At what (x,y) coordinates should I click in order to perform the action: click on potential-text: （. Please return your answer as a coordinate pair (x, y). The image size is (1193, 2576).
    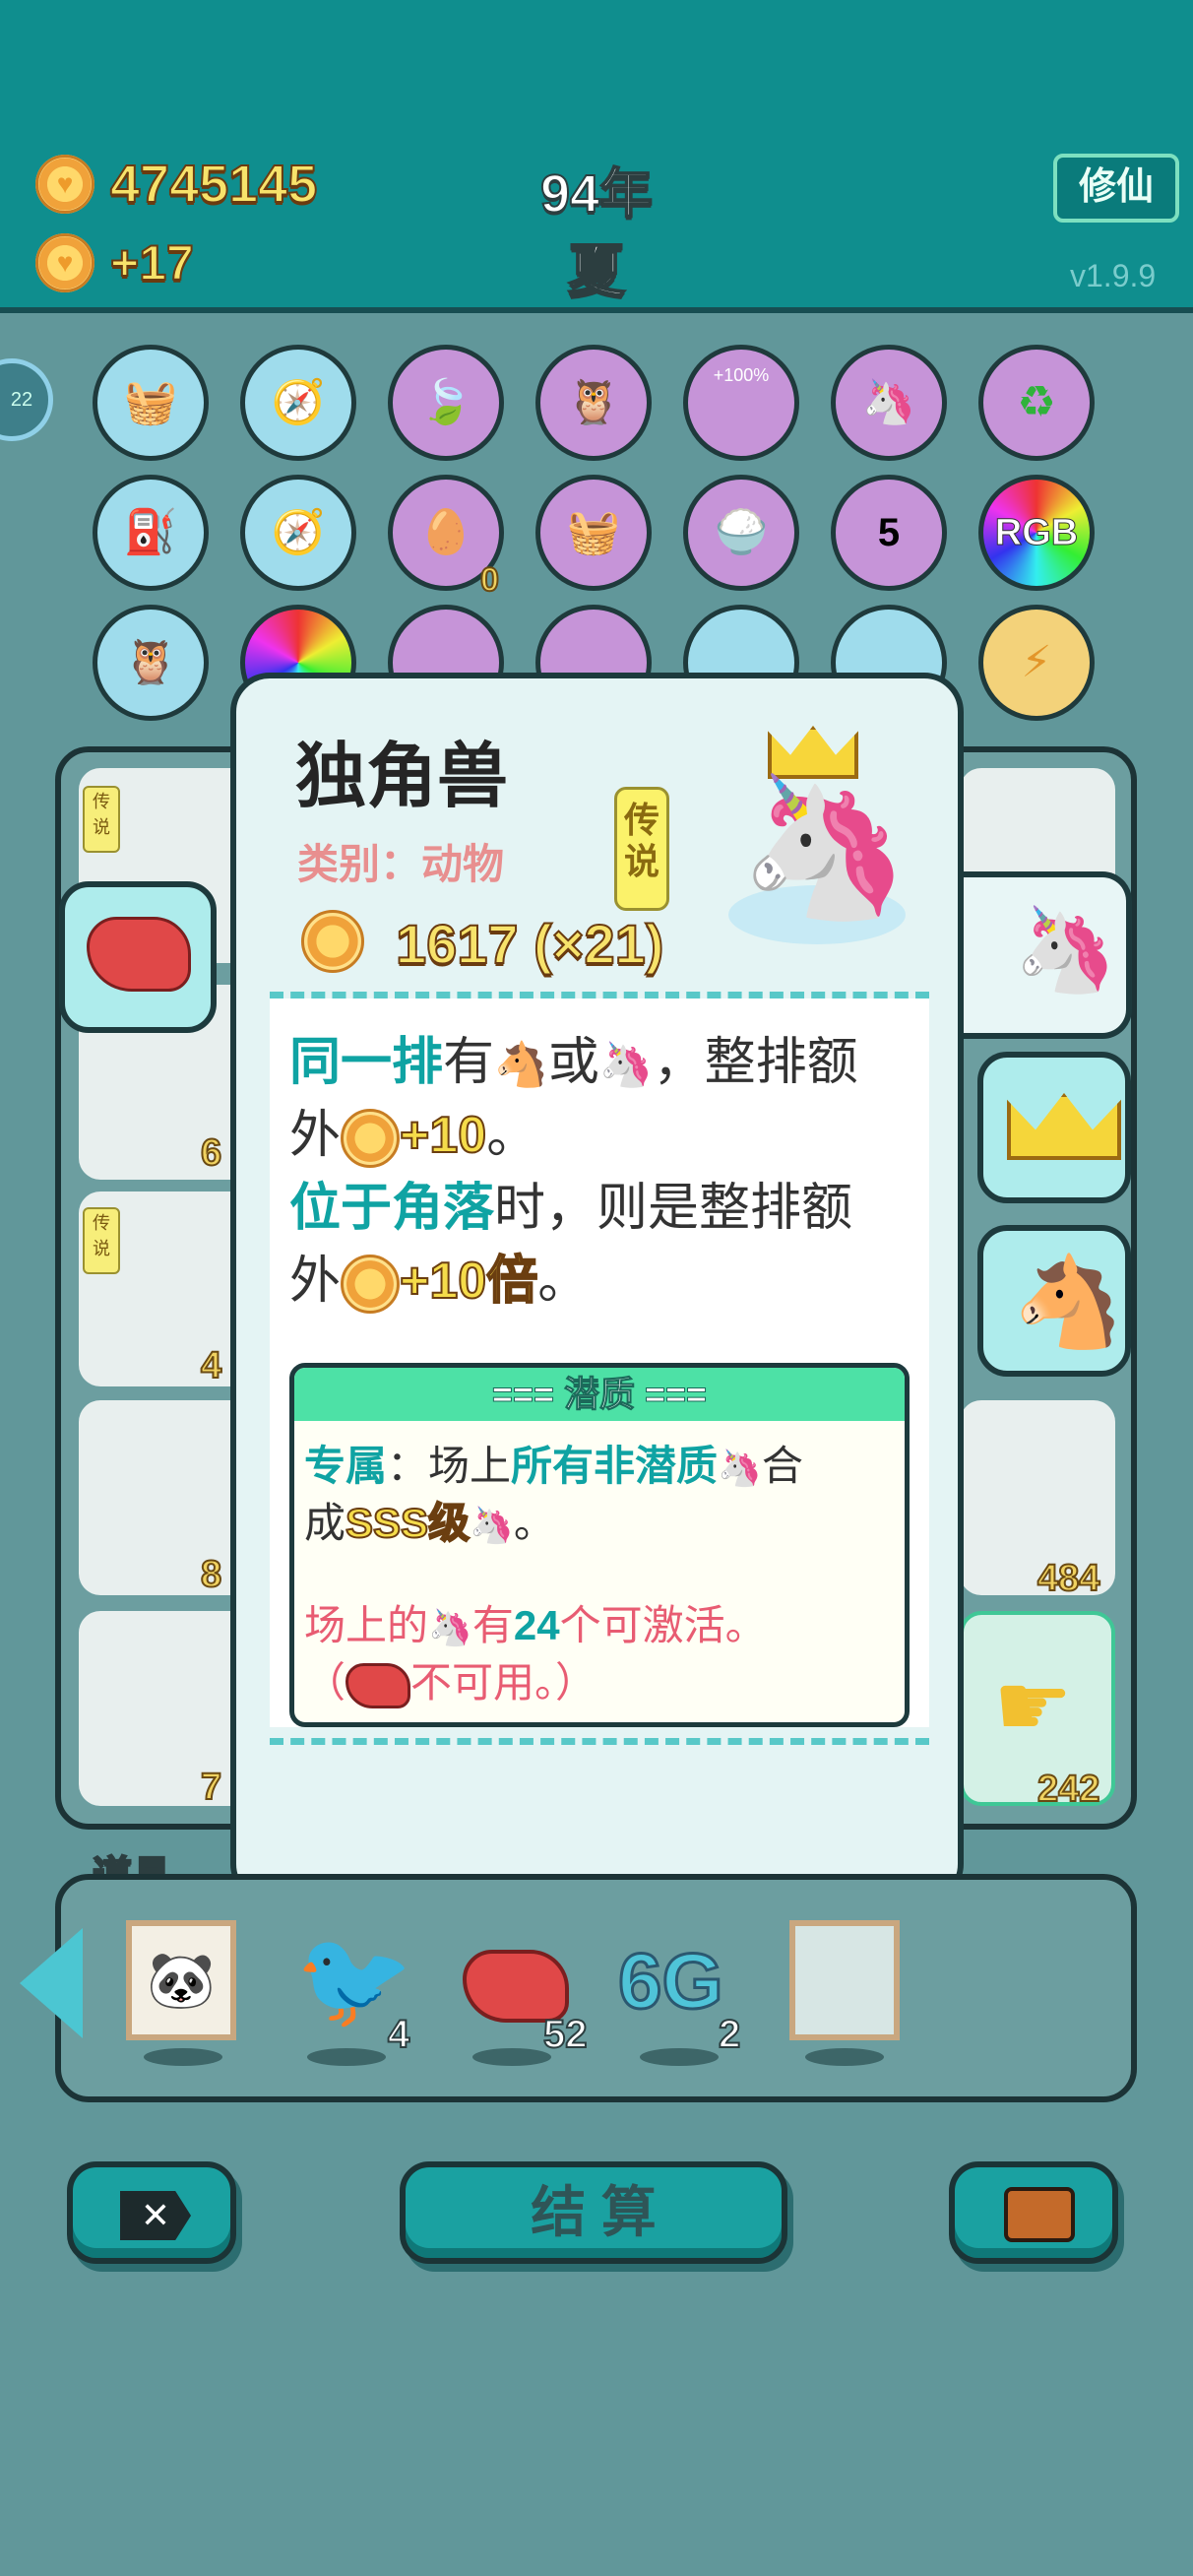
    Looking at the image, I should click on (325, 1682).